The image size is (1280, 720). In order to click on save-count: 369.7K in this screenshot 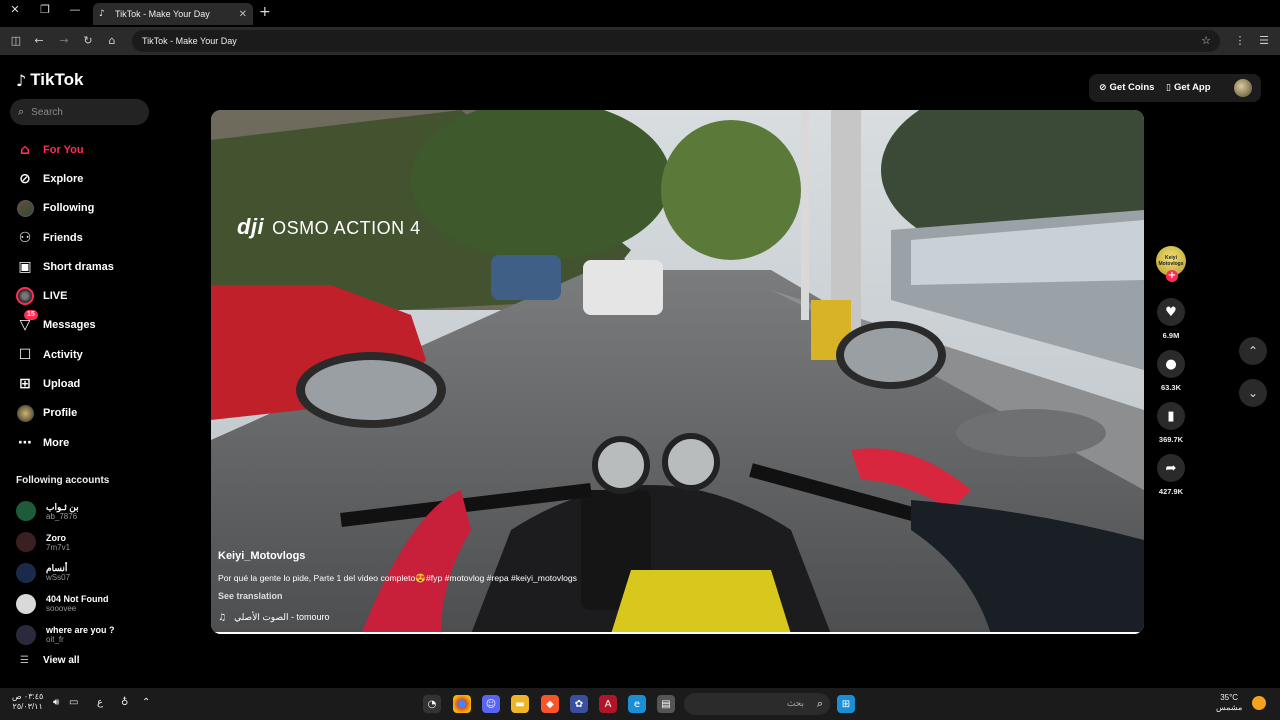, I will do `click(1171, 439)`.